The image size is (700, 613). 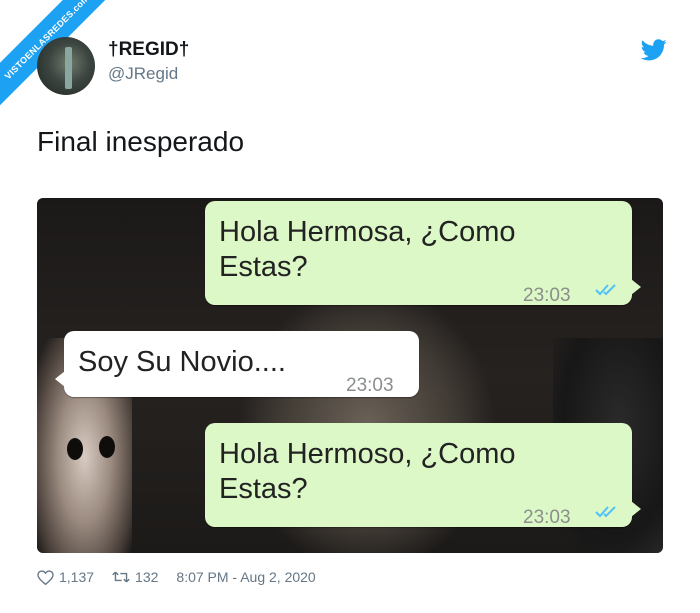 I want to click on tweet-text: Final inesperado, so click(x=141, y=141).